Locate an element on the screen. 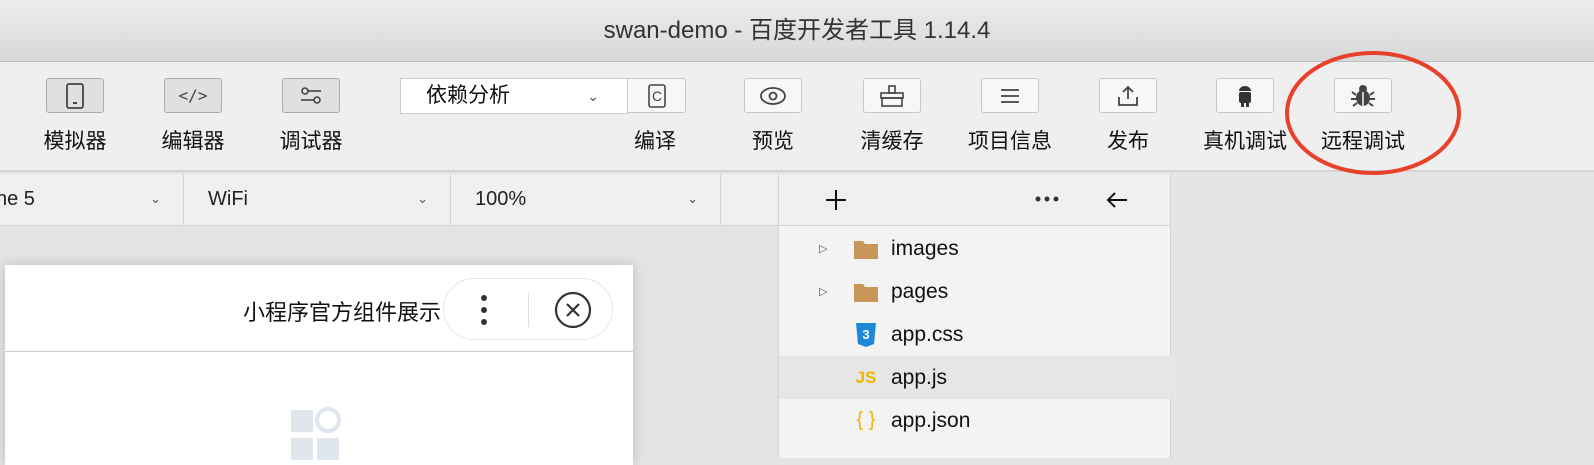  capsule-divider is located at coordinates (528, 310).